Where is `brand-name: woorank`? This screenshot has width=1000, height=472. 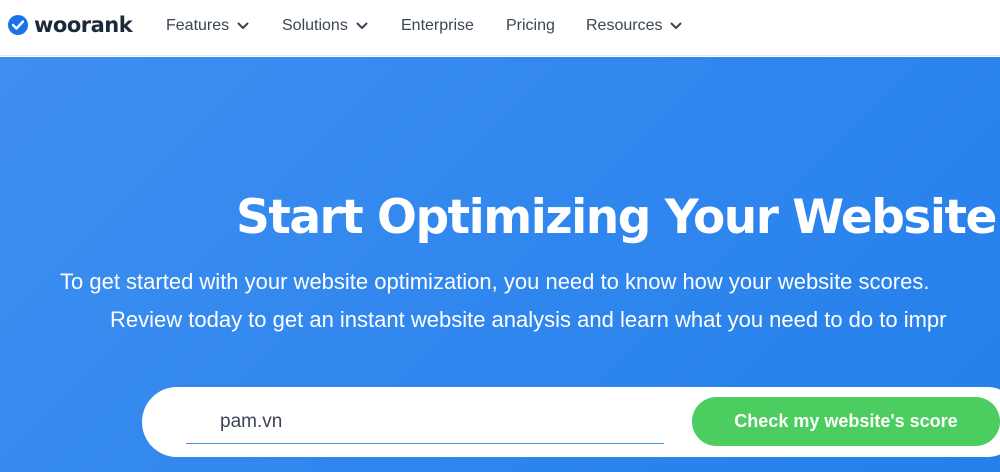
brand-name: woorank is located at coordinates (83, 25).